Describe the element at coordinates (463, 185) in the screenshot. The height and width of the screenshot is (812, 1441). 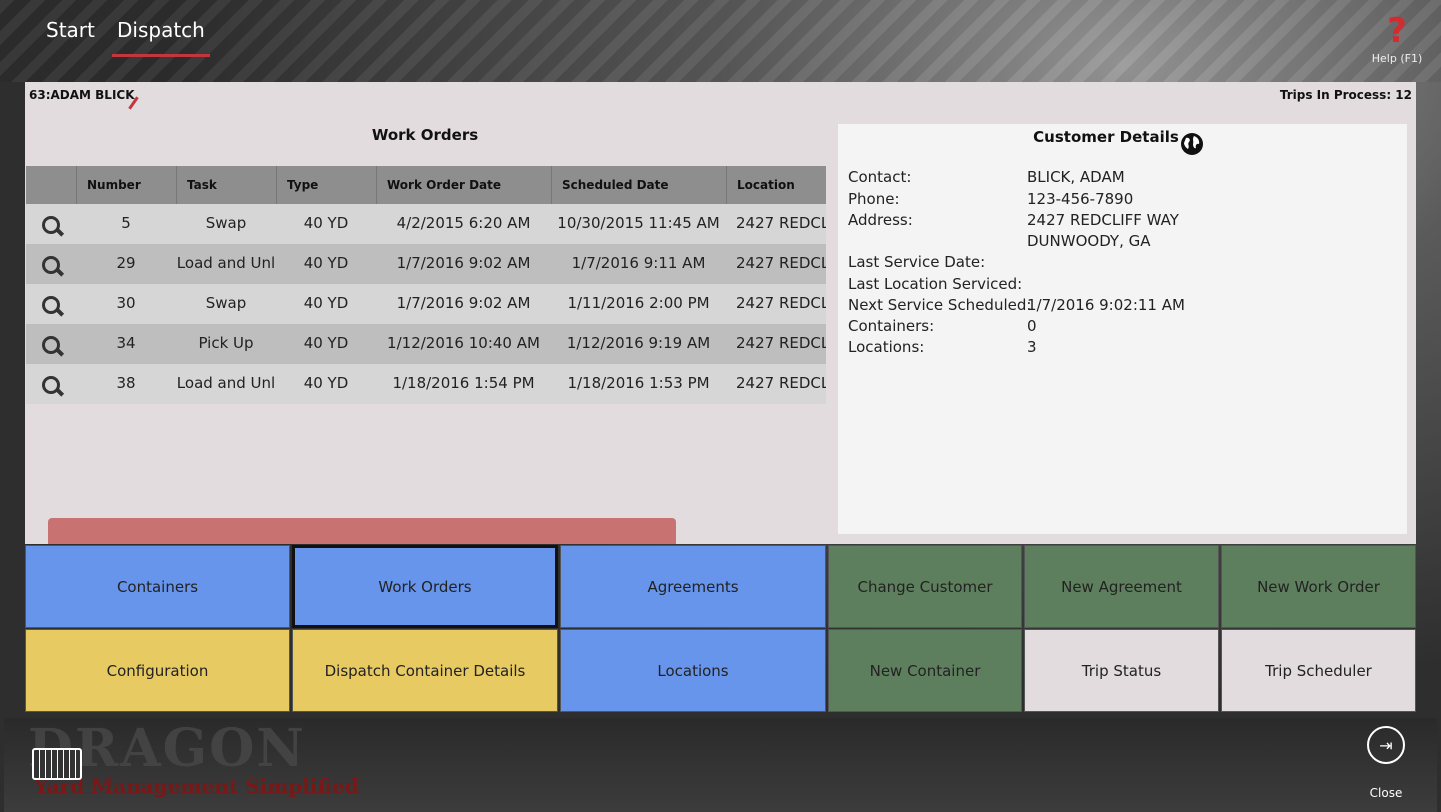
I see `column-header-work-order-date: Work Order Date` at that location.